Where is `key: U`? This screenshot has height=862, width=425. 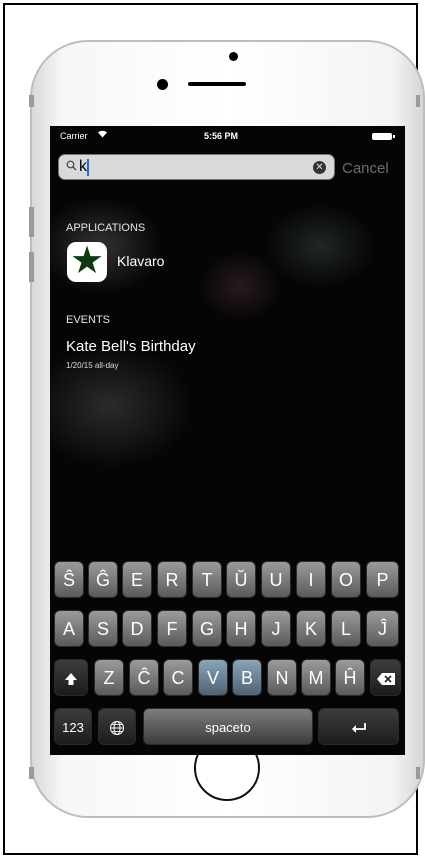 key: U is located at coordinates (276, 579).